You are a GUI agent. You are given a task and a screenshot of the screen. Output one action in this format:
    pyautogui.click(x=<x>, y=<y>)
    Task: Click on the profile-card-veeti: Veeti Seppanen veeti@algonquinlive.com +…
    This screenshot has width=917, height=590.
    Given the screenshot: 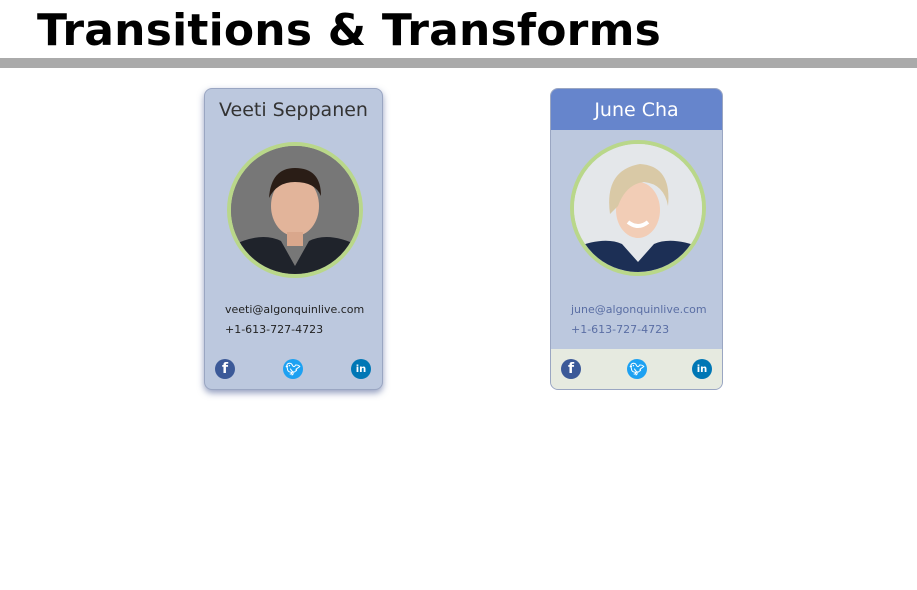 What is the action you would take?
    pyautogui.click(x=293, y=239)
    